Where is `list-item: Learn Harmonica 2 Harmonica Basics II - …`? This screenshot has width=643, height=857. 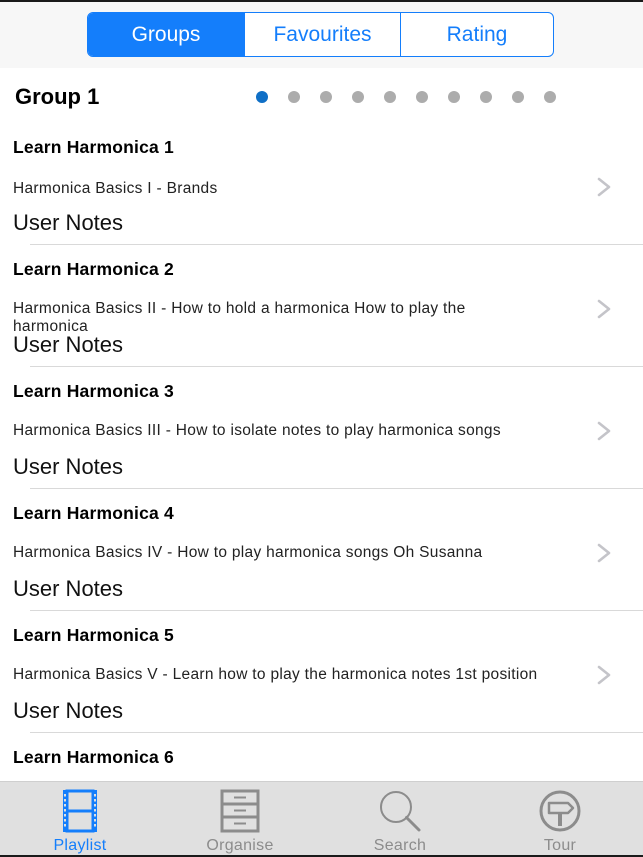 list-item: Learn Harmonica 2 Harmonica Basics II - … is located at coordinates (321, 305).